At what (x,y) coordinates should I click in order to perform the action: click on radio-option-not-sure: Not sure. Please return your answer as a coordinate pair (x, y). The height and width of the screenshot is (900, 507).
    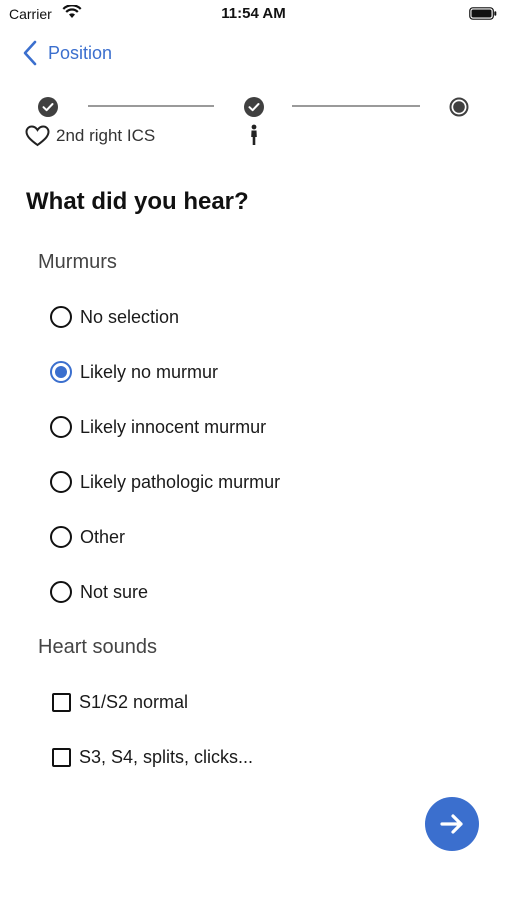
    Looking at the image, I should click on (99, 592).